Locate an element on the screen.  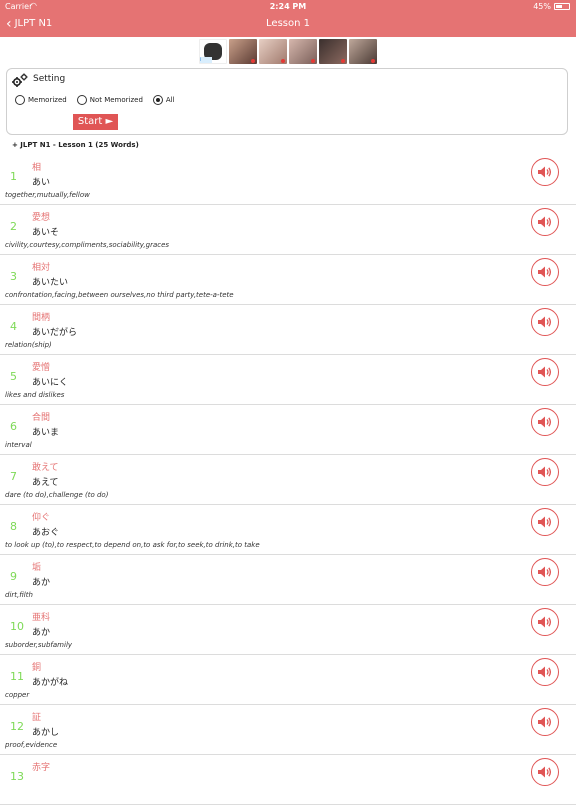
word-row: 1 相あい together,mutually,fellow is located at coordinates (288, 180).